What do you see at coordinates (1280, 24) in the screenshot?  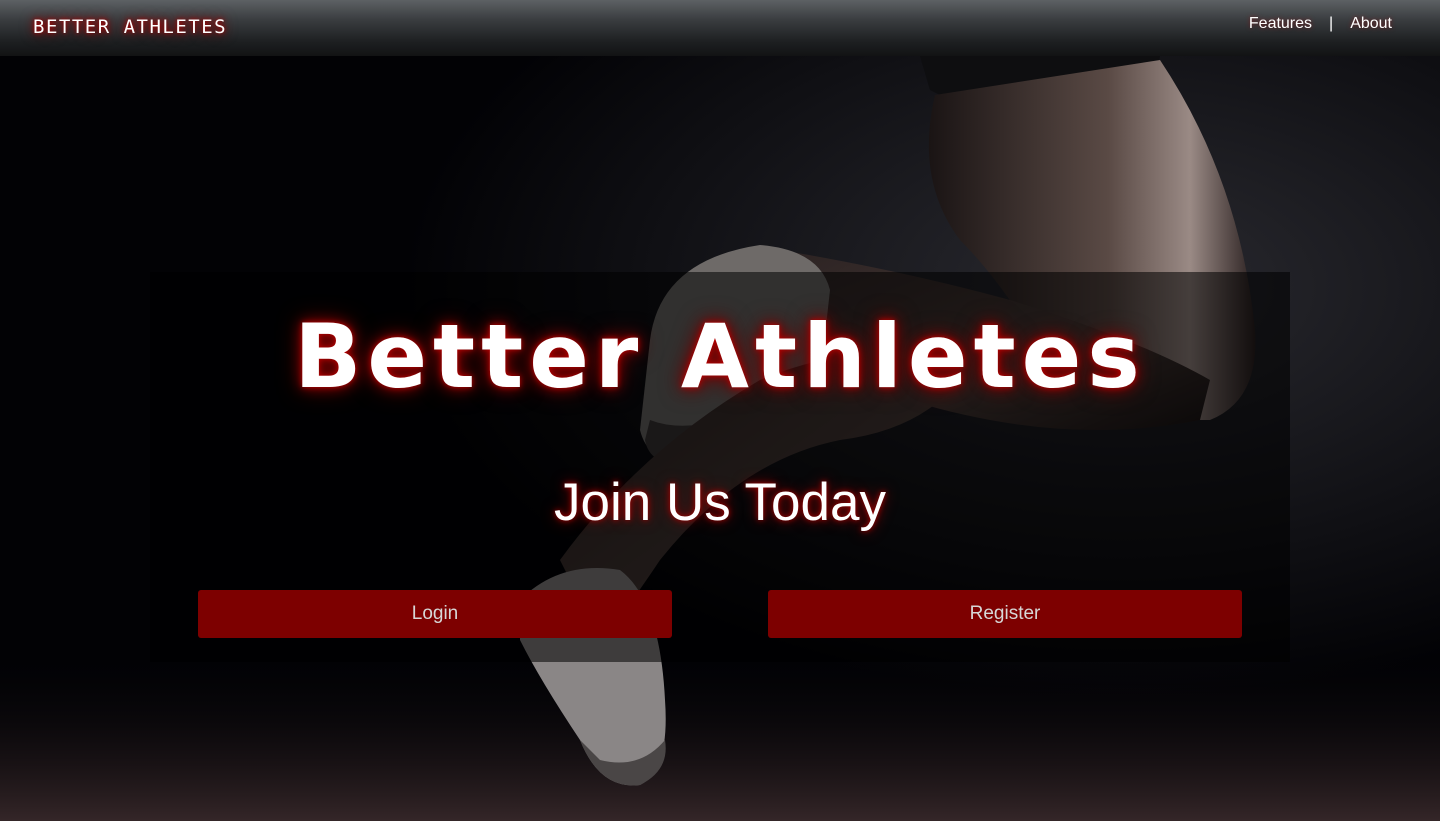 I see `nav-link-features: Features` at bounding box center [1280, 24].